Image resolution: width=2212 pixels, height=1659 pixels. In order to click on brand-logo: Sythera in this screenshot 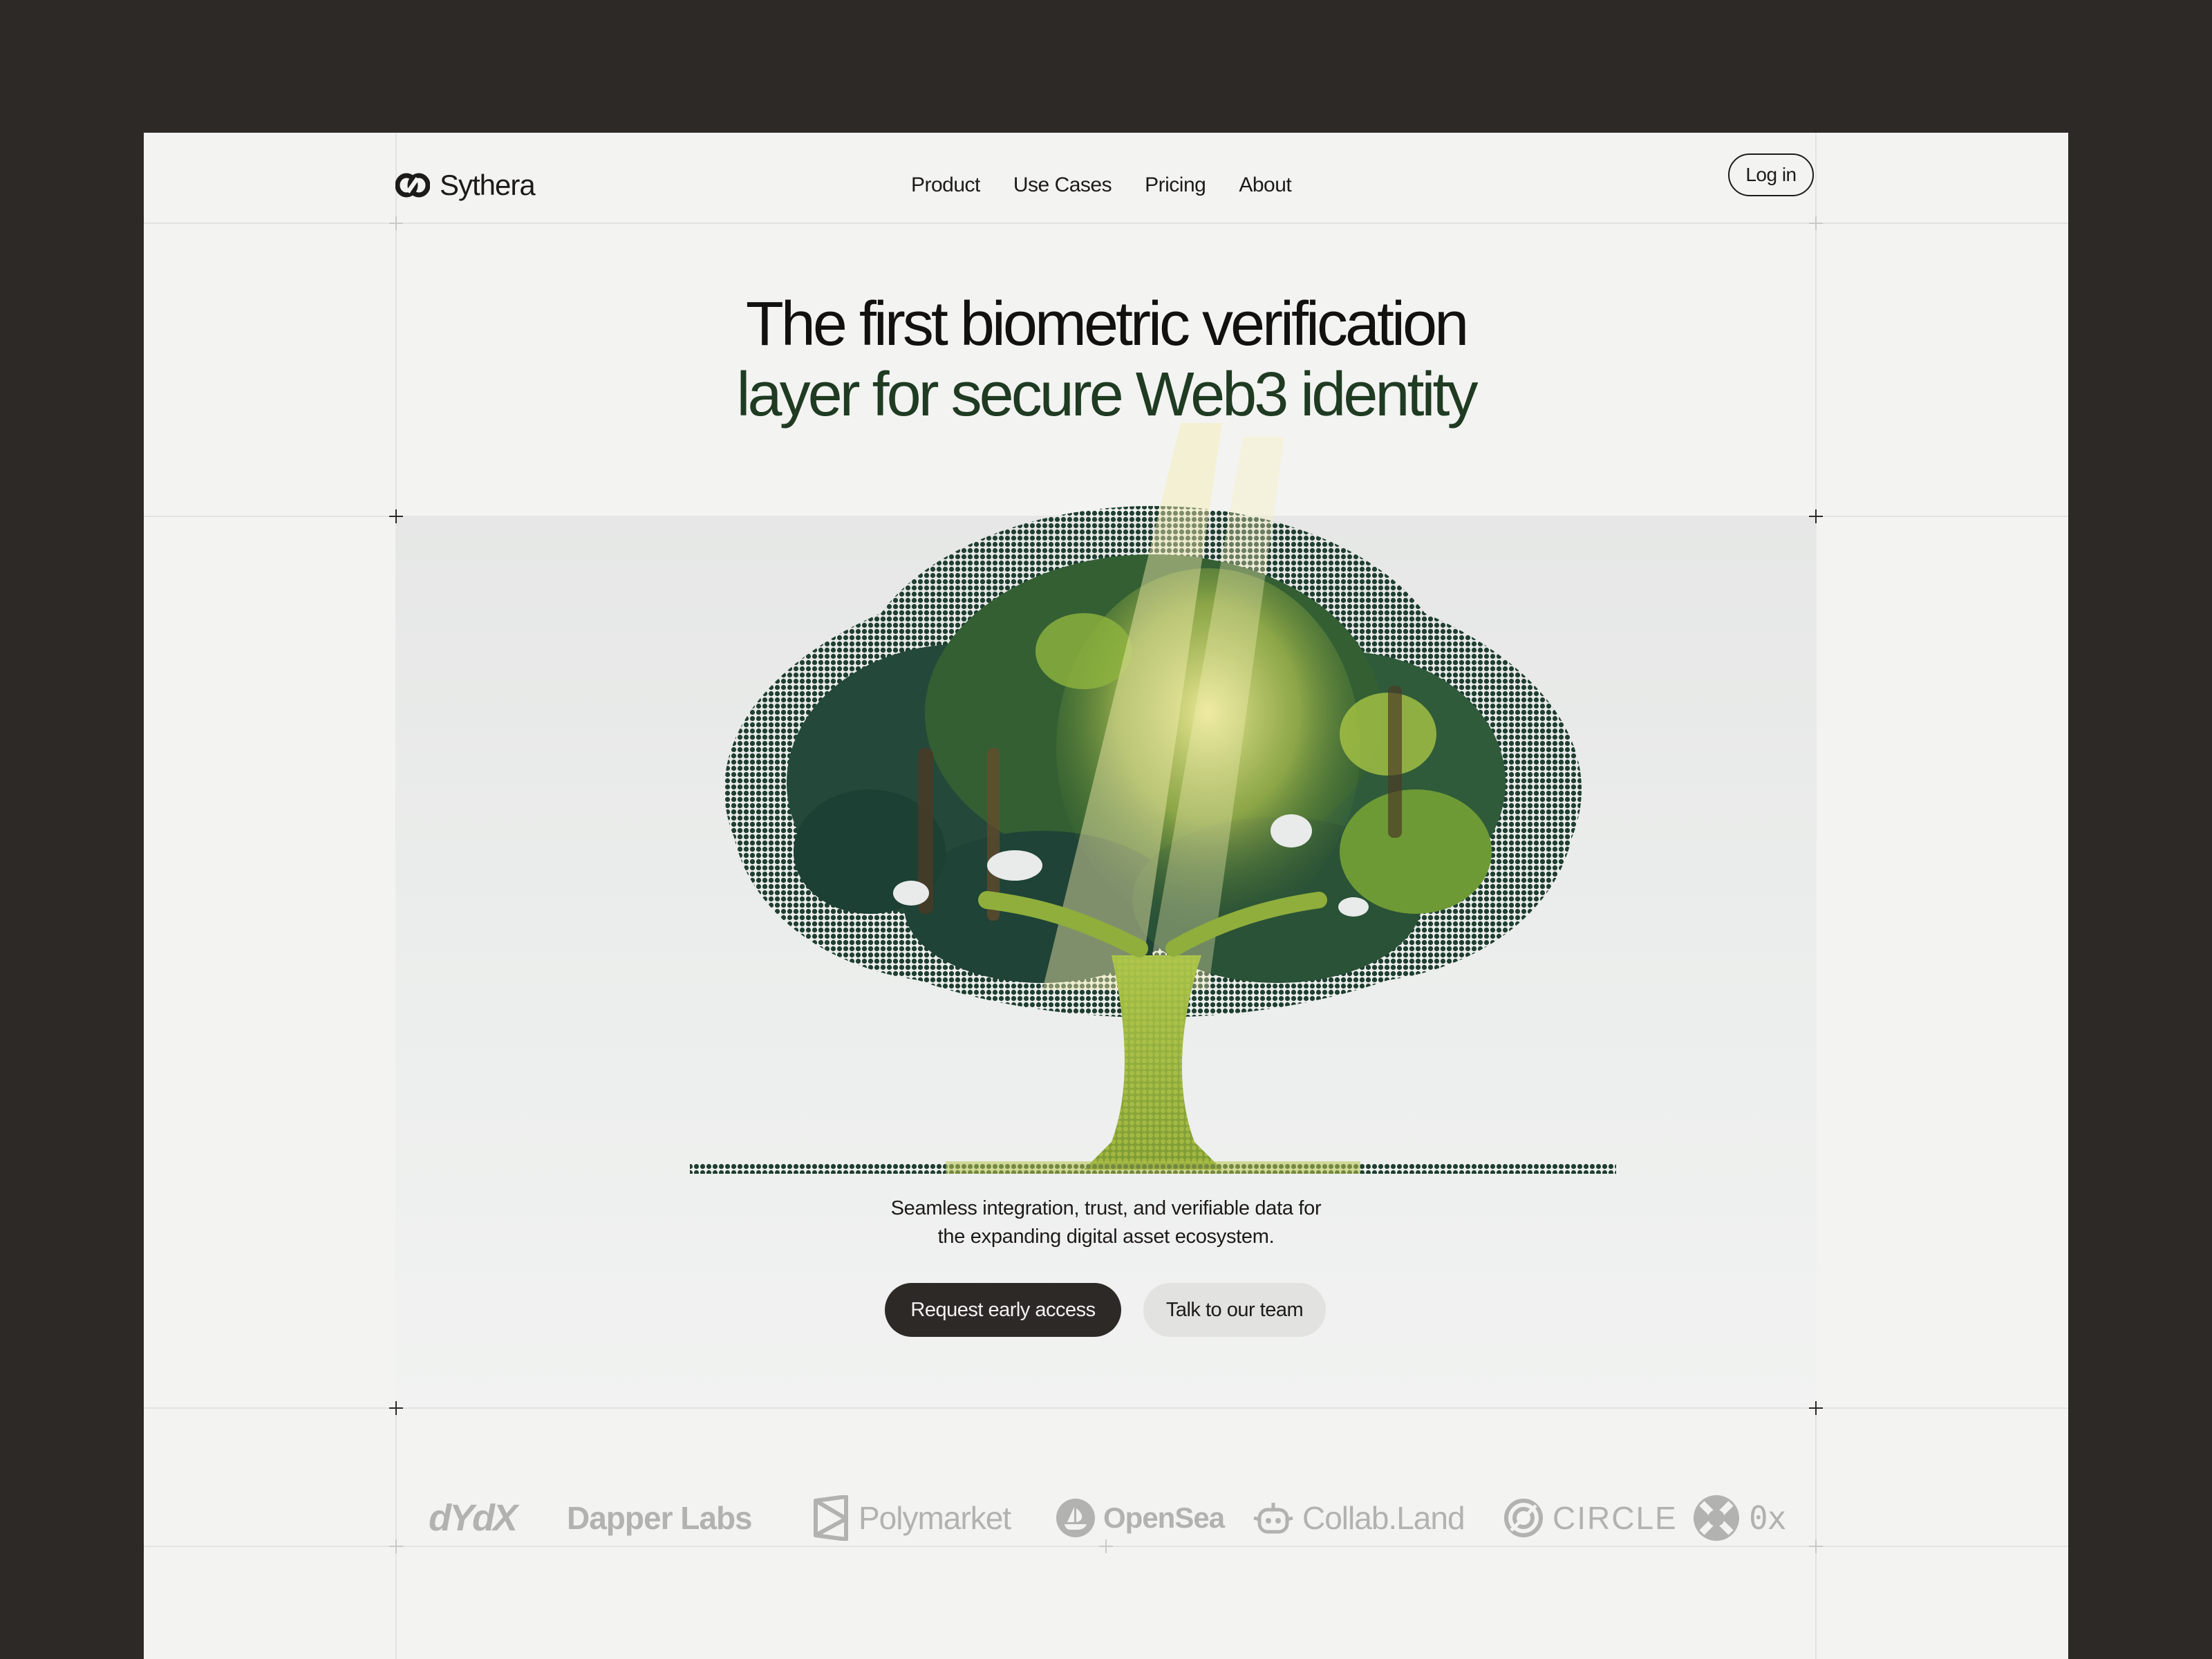, I will do `click(466, 185)`.